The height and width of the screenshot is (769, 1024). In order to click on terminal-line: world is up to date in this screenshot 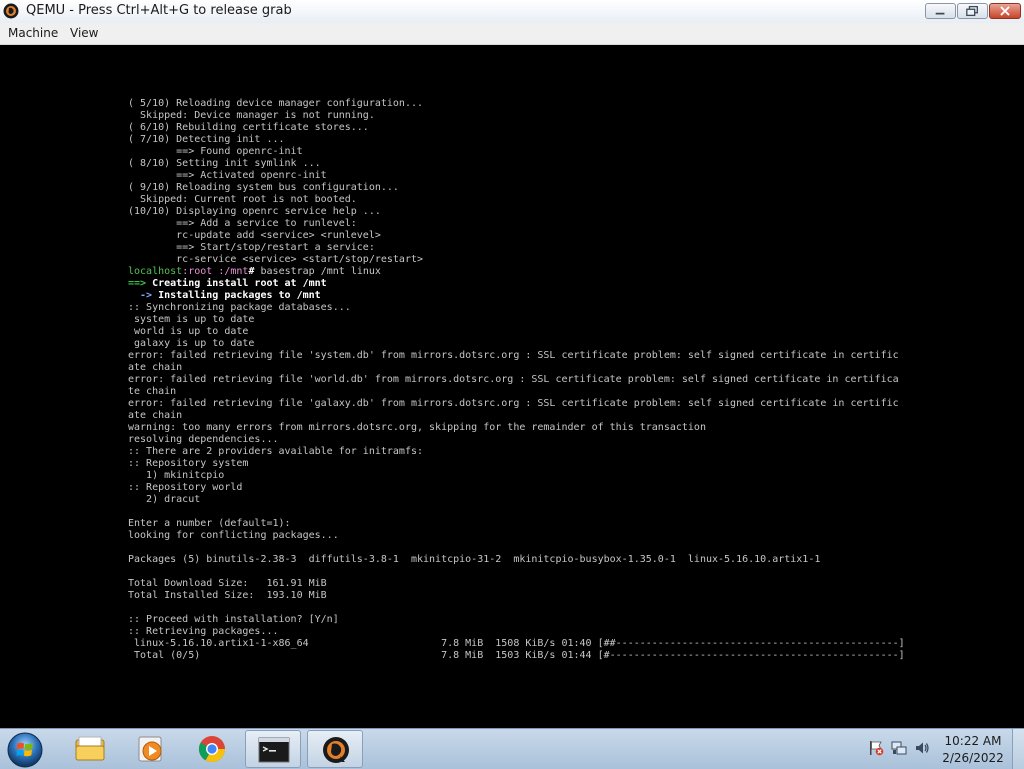, I will do `click(188, 331)`.